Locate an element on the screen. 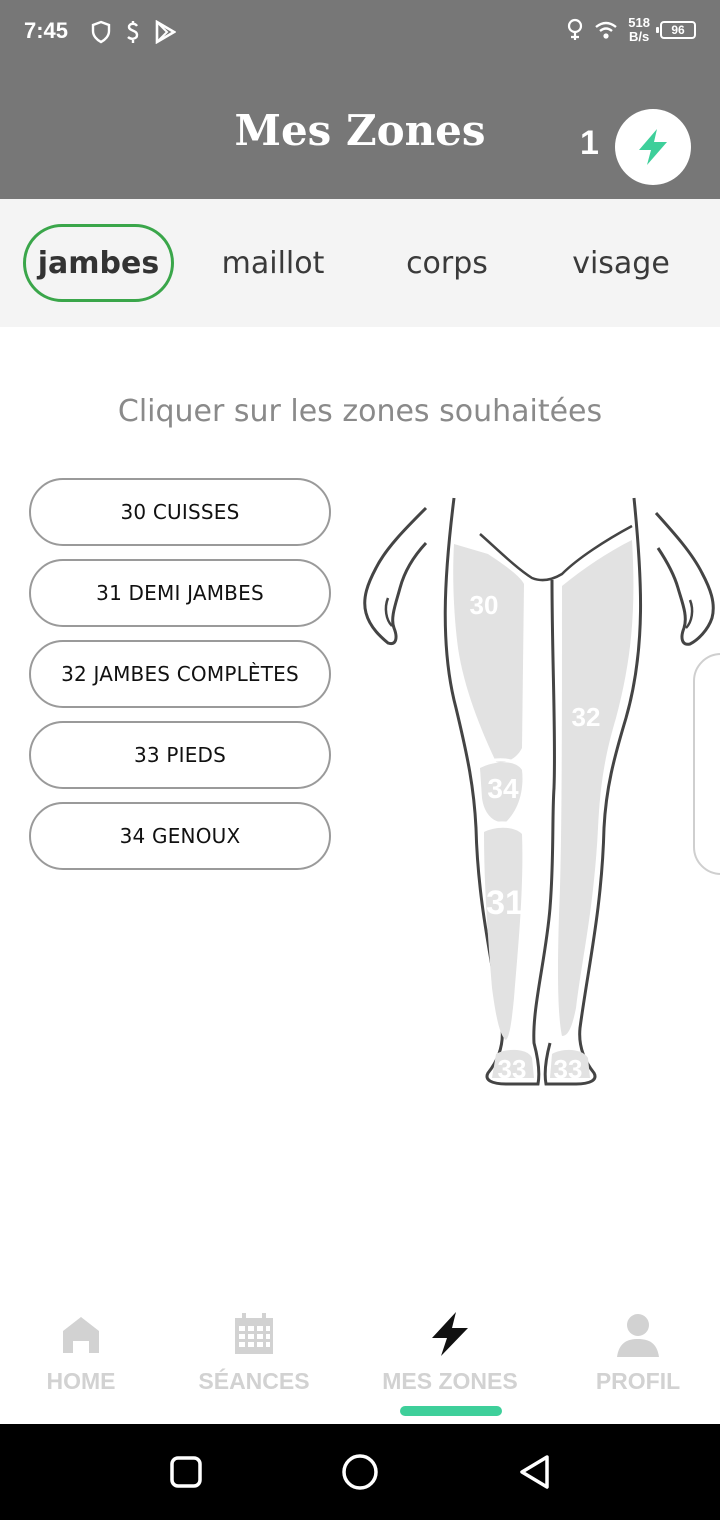  status-left-icons is located at coordinates (133, 32).